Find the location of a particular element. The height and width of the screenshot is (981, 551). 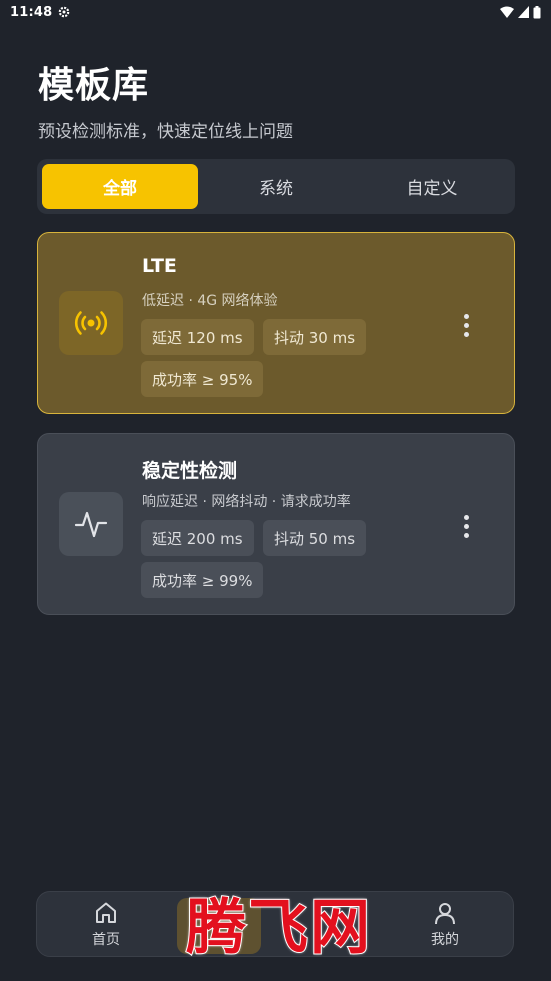

tag-jitter: 抖动 30 ms is located at coordinates (315, 337).